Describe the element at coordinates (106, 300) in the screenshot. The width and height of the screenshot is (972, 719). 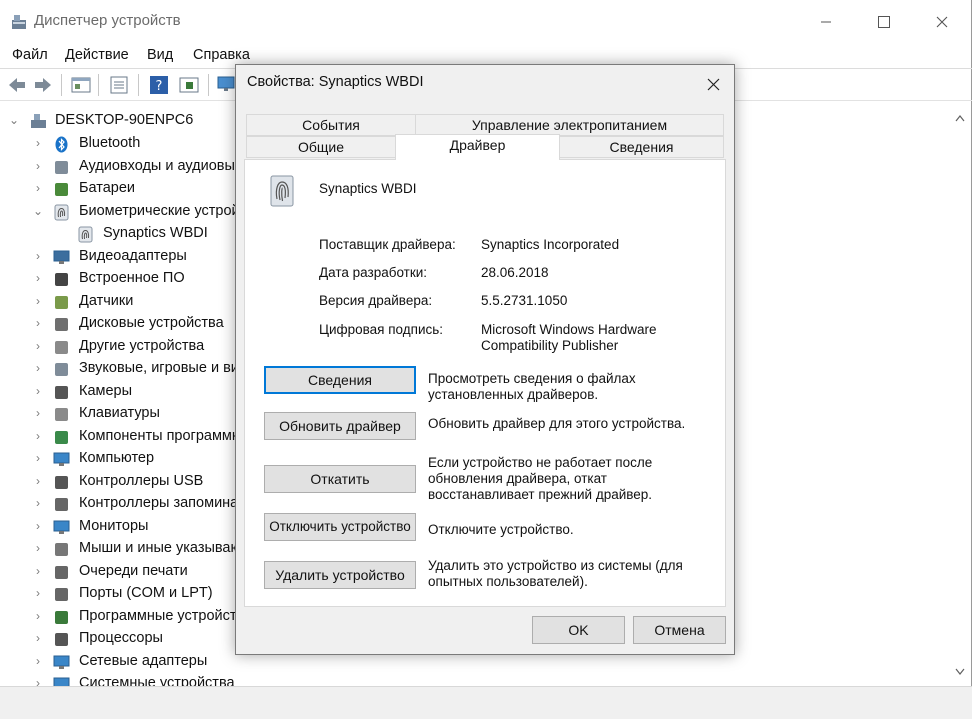
I see `tree-item-label: Датчики` at that location.